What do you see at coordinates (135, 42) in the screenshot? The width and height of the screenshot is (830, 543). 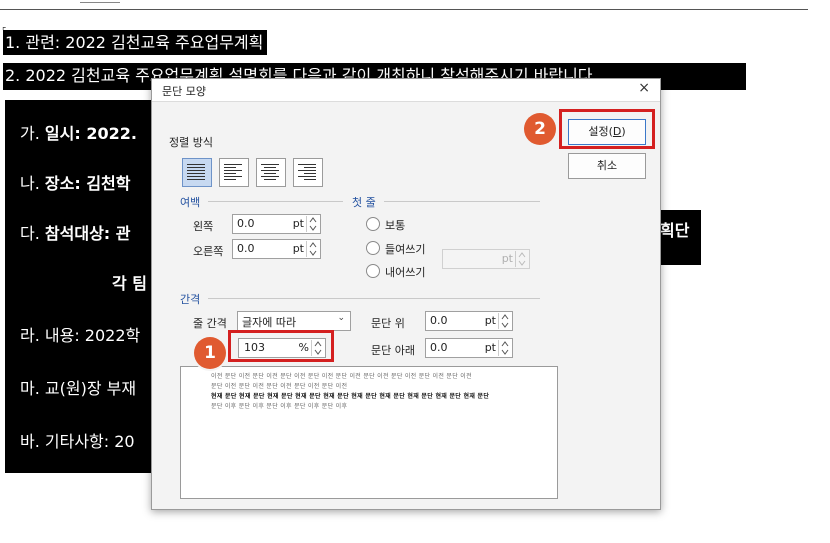 I see `doc-line-1: 1. 관련: 2022 김천교육 주요업무계획` at bounding box center [135, 42].